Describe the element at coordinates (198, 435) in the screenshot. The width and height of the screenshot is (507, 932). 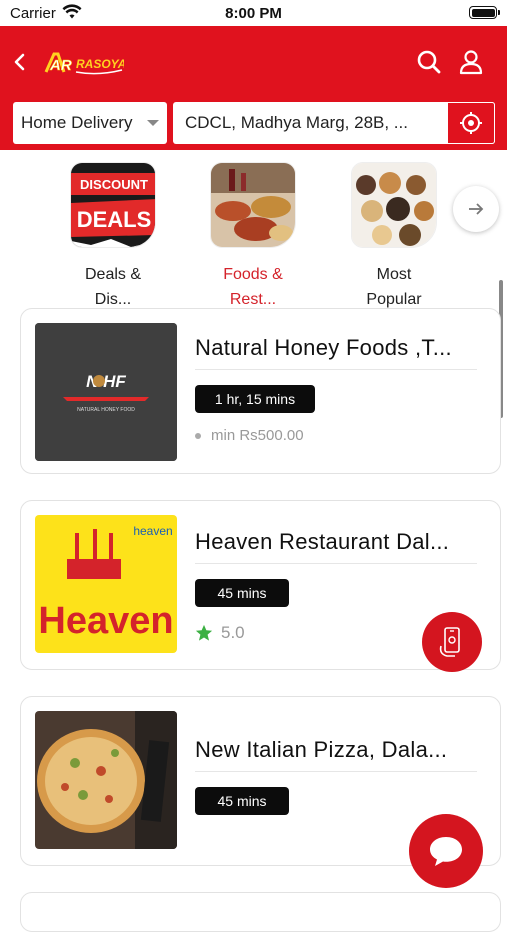
I see `bullet-icon` at that location.